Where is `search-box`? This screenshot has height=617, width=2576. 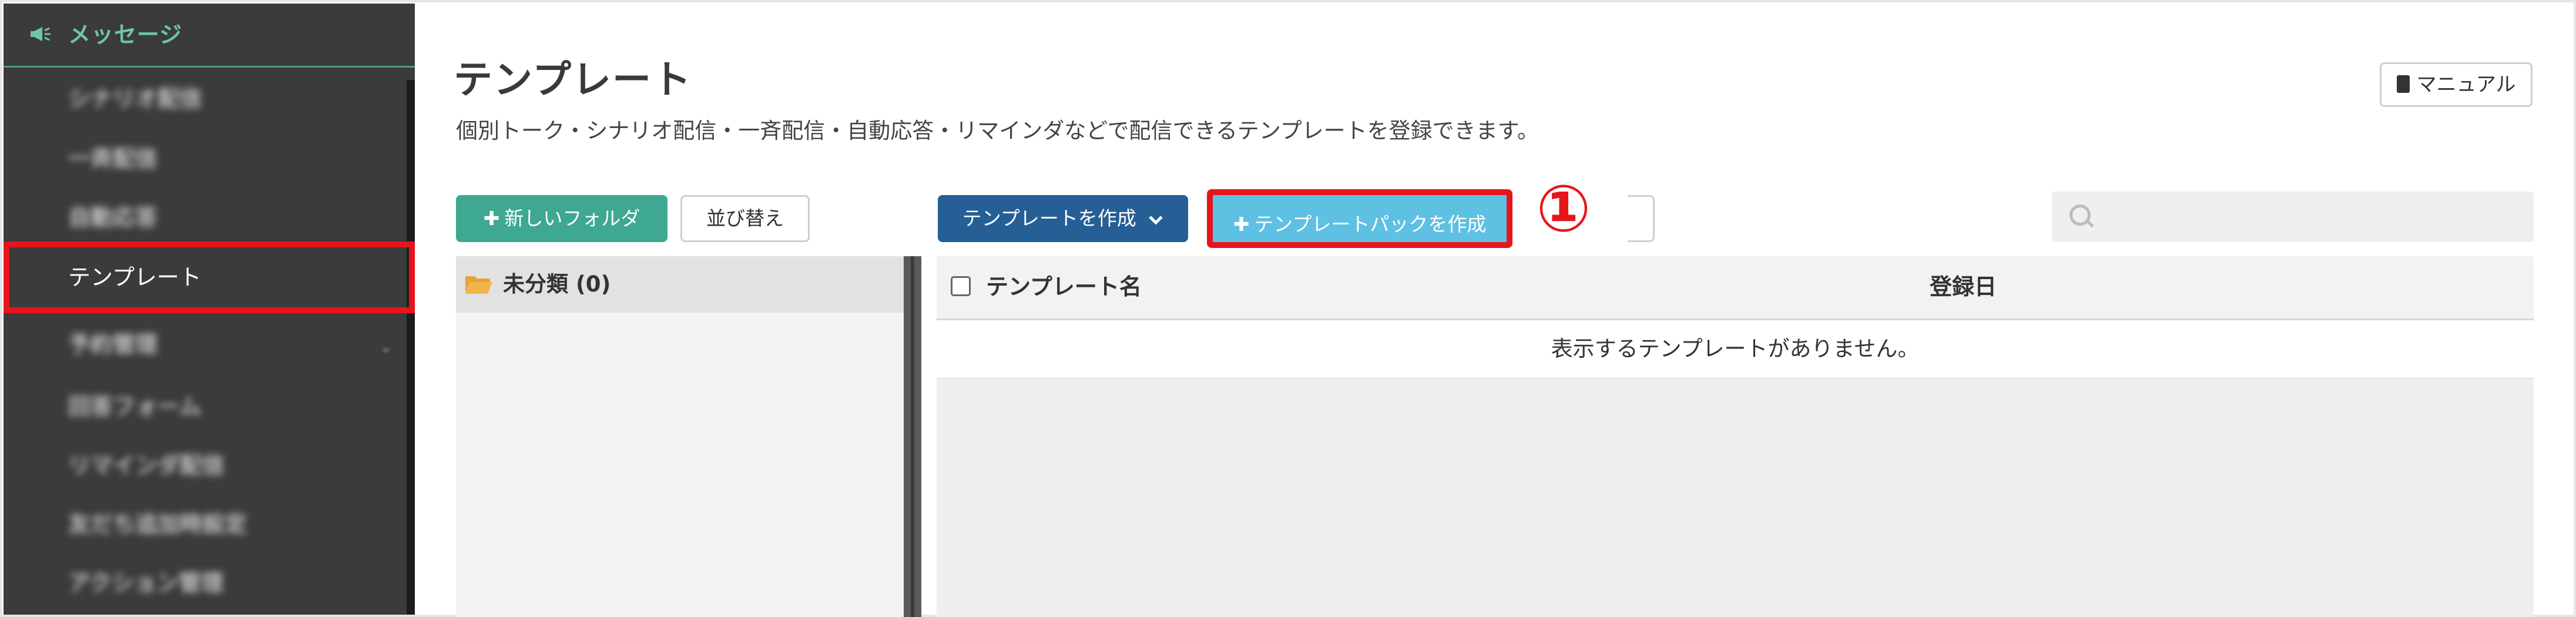 search-box is located at coordinates (2293, 217).